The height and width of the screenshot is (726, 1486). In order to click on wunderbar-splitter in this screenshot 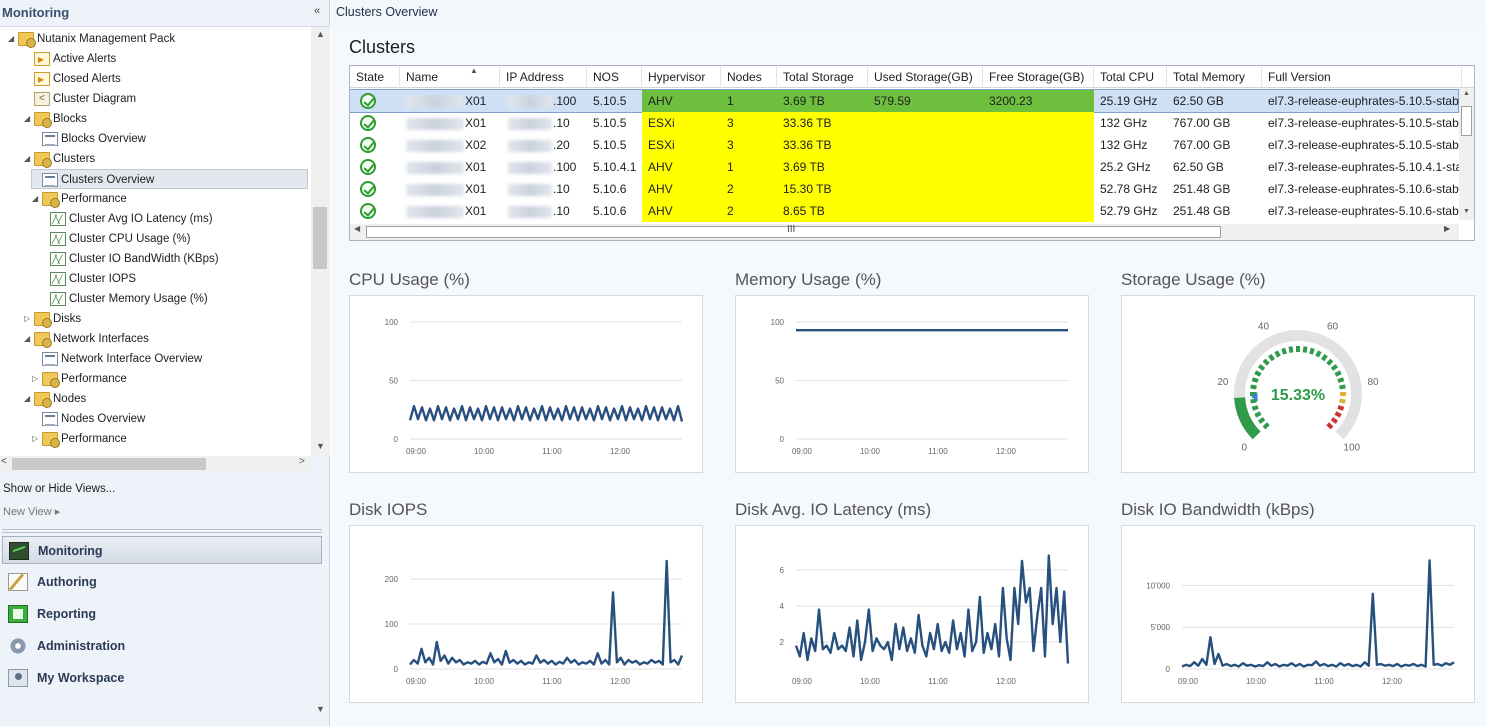, I will do `click(162, 531)`.